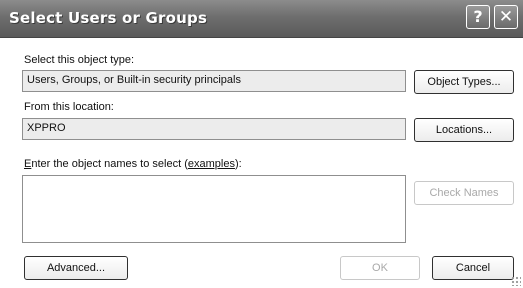  I want to click on resize-grip-icon, so click(516, 281).